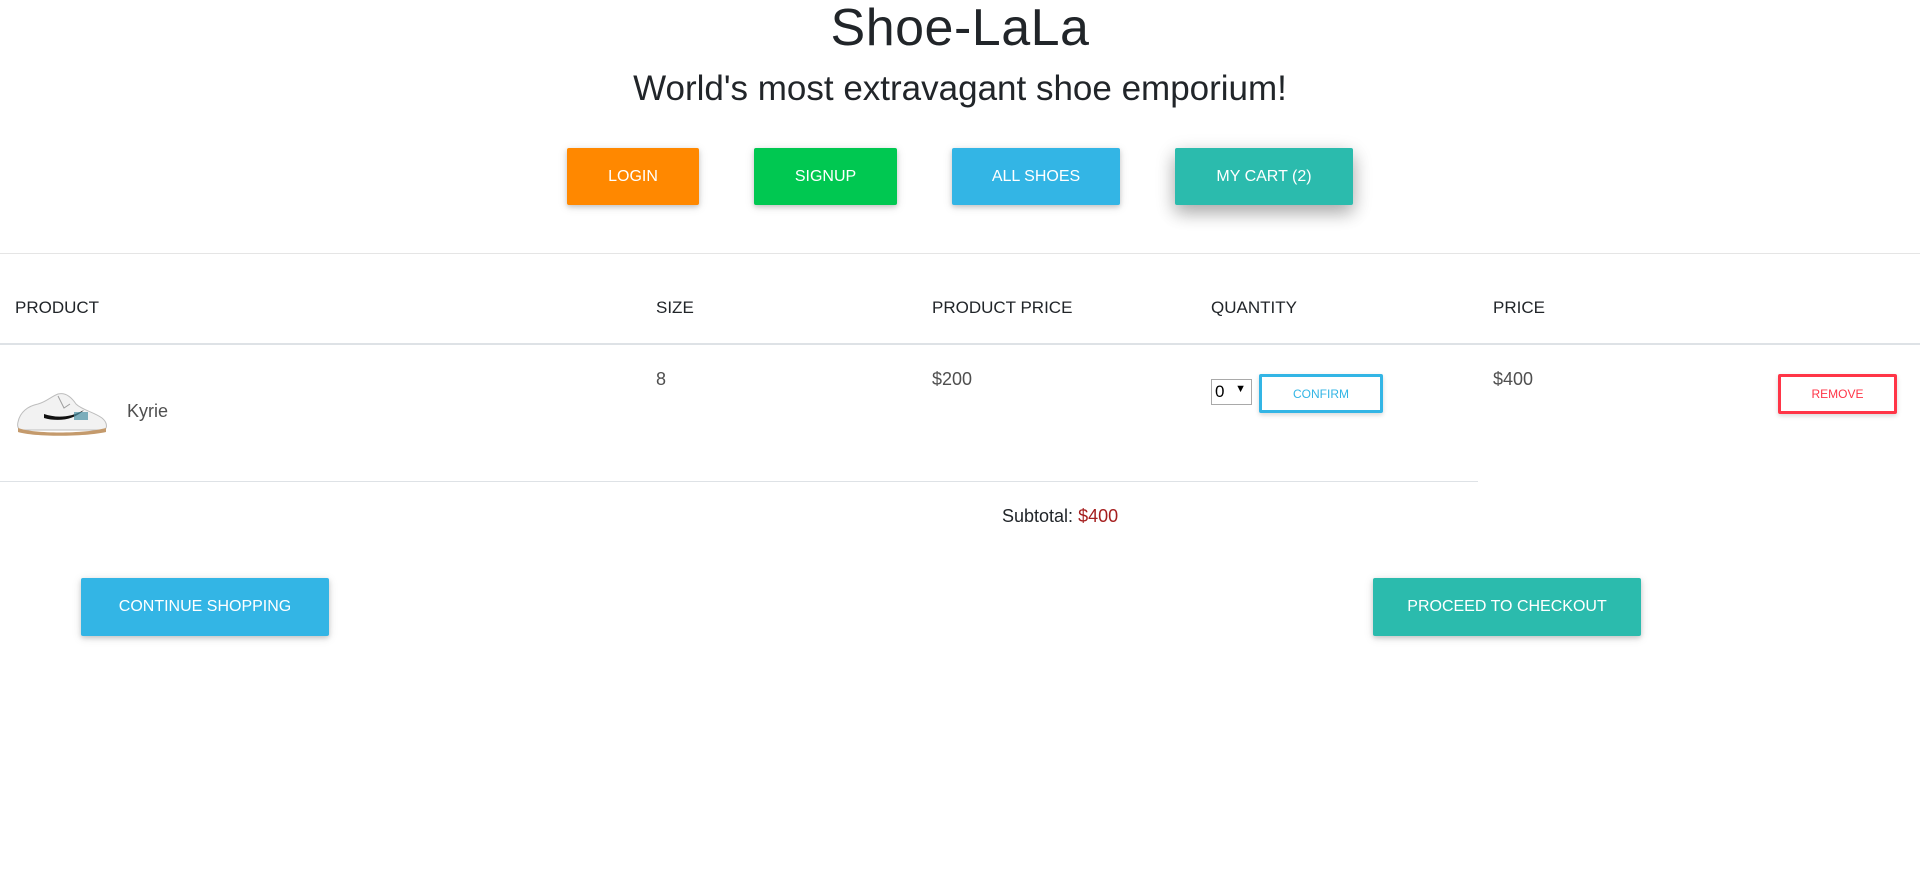 This screenshot has height=894, width=1920. I want to click on login-button: LOGIN, so click(633, 176).